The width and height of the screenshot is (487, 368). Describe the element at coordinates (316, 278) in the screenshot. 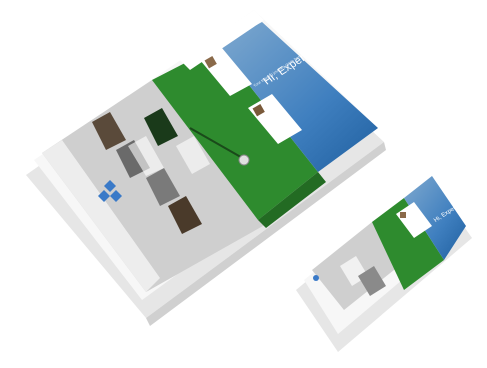

I see `small-sidebar-icon` at that location.